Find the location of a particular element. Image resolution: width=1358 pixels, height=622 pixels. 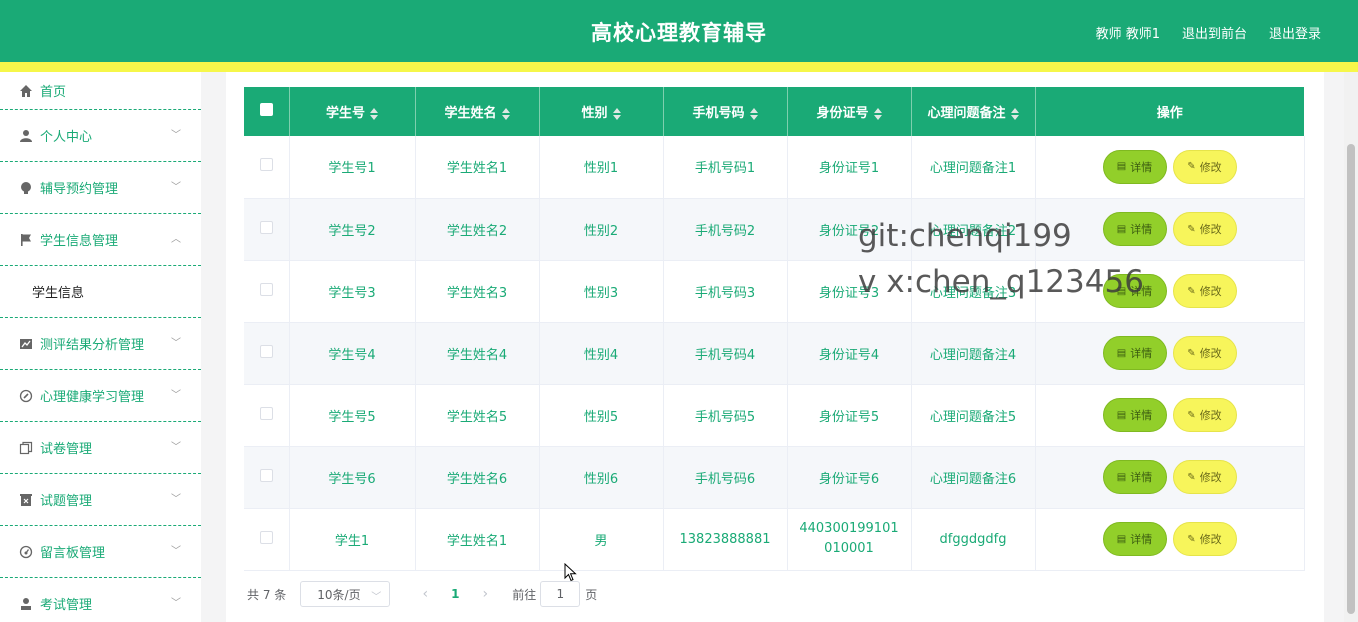

remark-cell: 心理问题备注4 is located at coordinates (973, 353).